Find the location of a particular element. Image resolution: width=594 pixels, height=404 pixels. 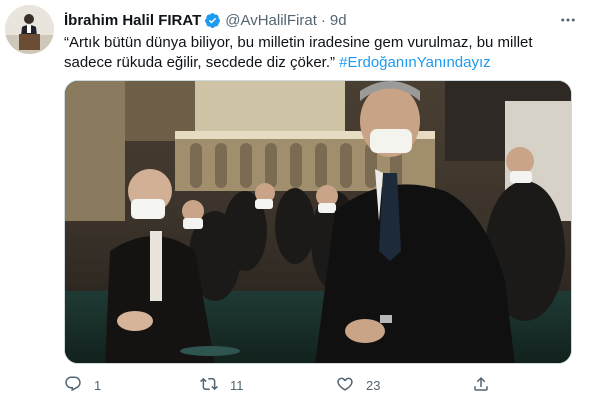

hashtag-link: #ErdoğanınYanındayız is located at coordinates (415, 62).